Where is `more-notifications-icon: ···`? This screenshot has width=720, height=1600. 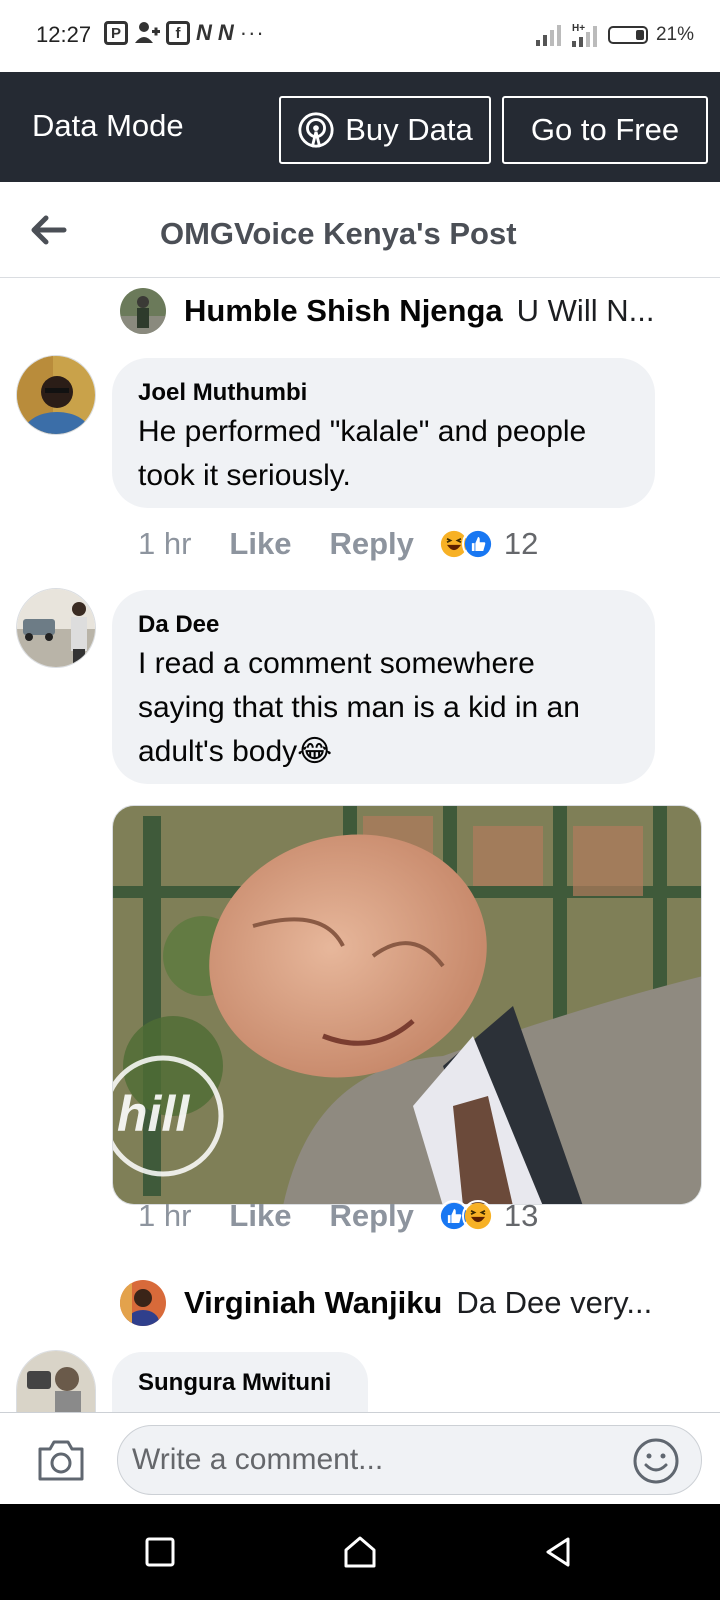
more-notifications-icon: ··· is located at coordinates (252, 32).